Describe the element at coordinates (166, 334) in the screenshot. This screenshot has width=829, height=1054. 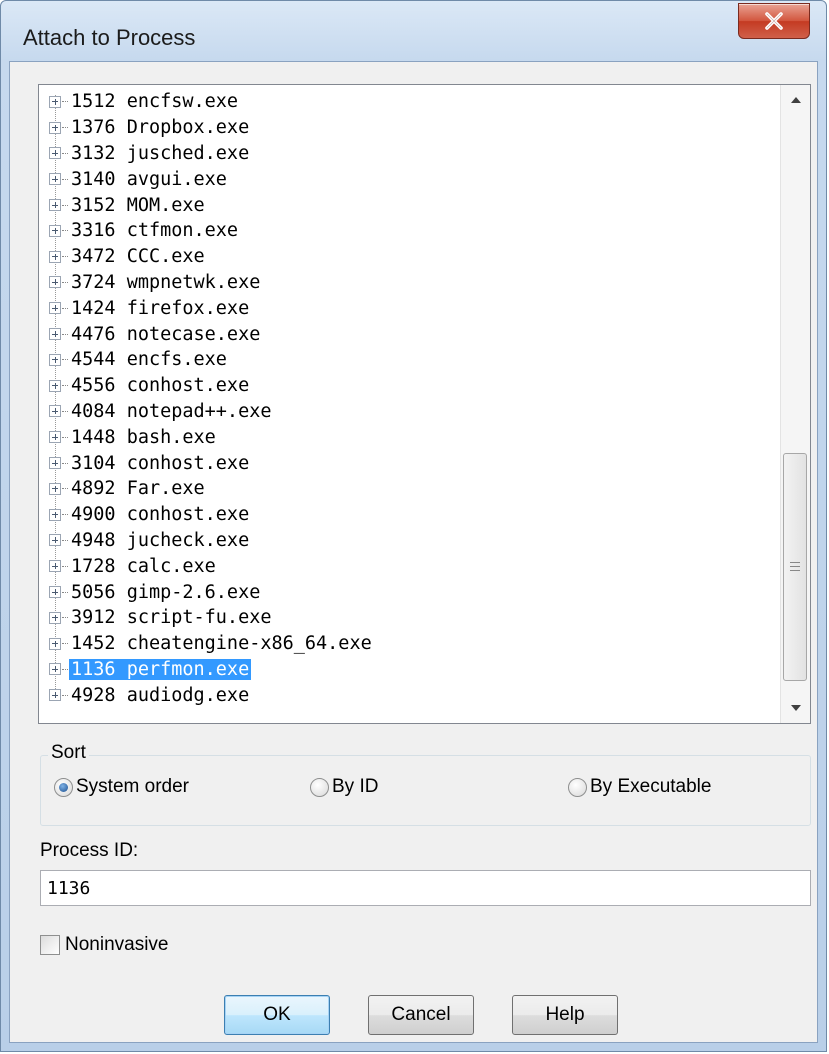
I see `process-row-label: 4476 notecase.exe` at that location.